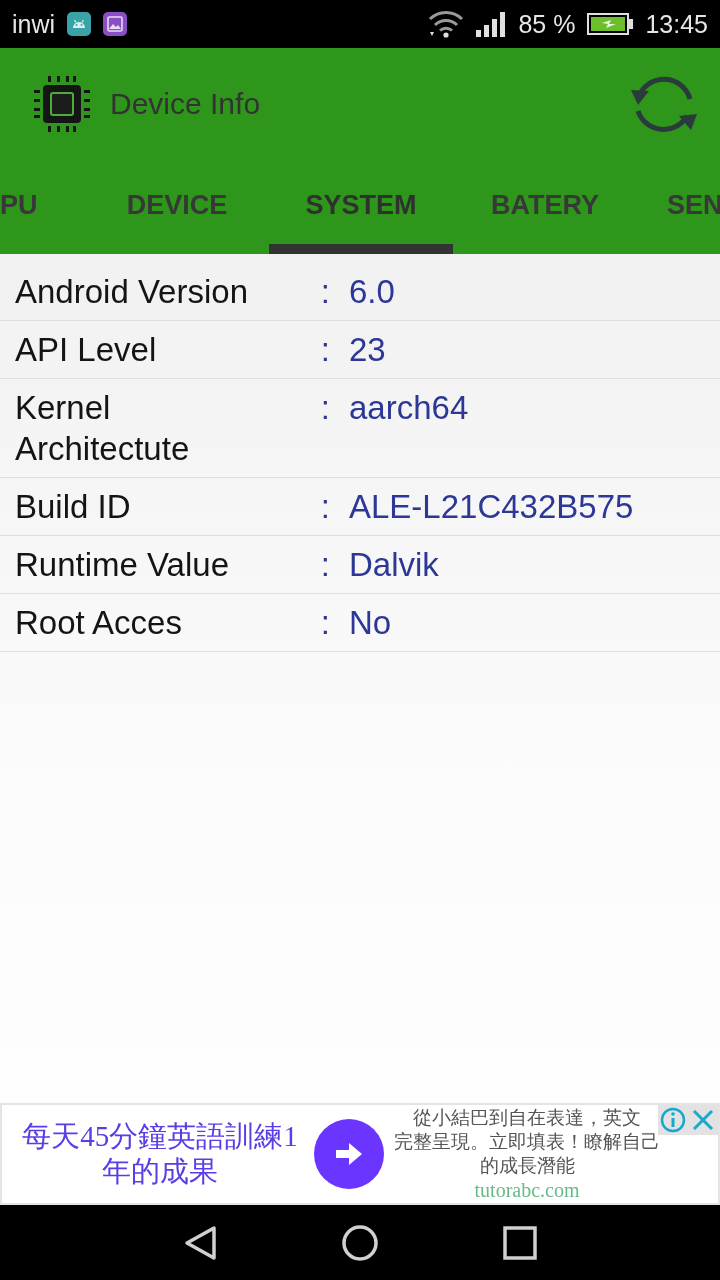  I want to click on back-triangle-icon, so click(200, 1242).